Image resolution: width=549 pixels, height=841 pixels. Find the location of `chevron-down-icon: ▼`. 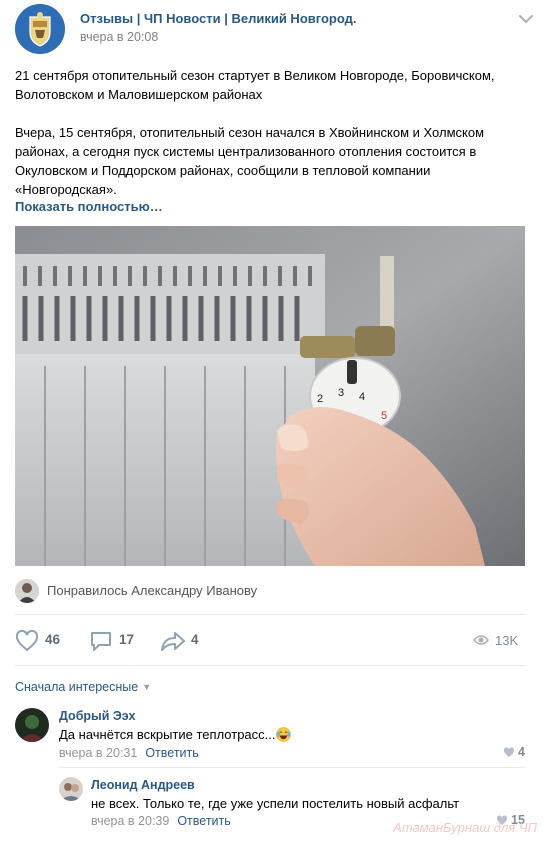

chevron-down-icon: ▼ is located at coordinates (147, 687).